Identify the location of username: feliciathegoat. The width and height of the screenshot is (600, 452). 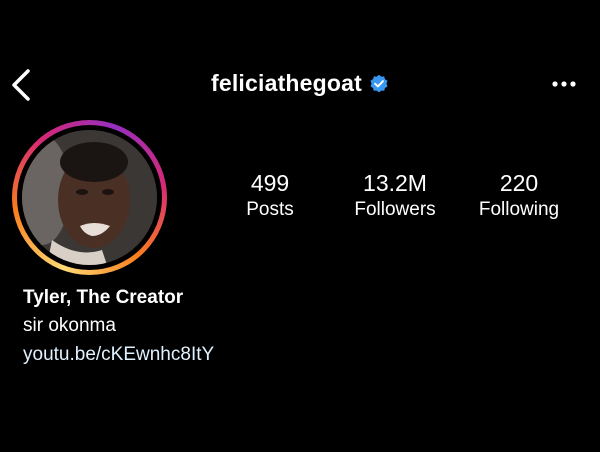
(286, 83).